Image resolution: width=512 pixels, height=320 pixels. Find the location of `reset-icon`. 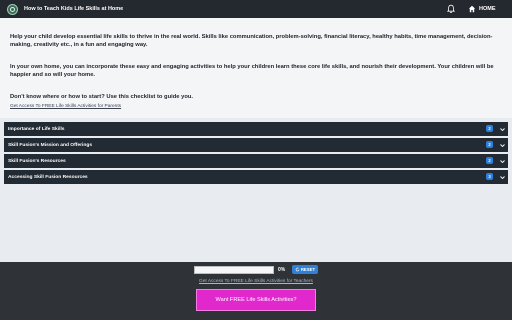

reset-icon is located at coordinates (297, 269).